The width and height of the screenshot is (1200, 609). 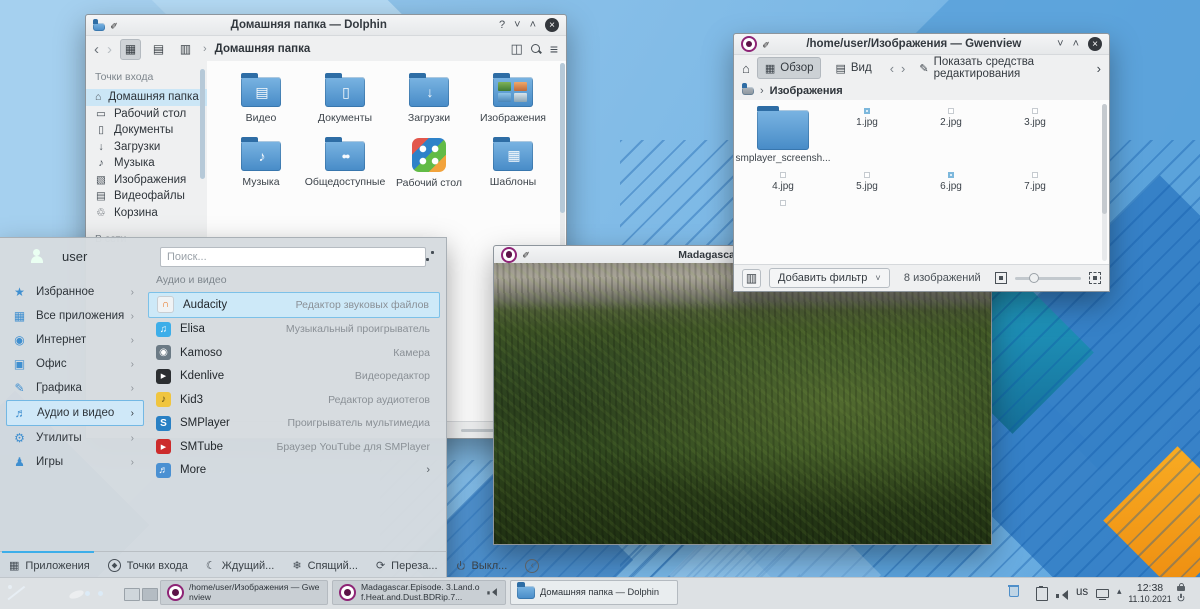 What do you see at coordinates (294, 400) in the screenshot?
I see `app-item-kid3: ♪ Kid3 Редактор аудиотегов` at bounding box center [294, 400].